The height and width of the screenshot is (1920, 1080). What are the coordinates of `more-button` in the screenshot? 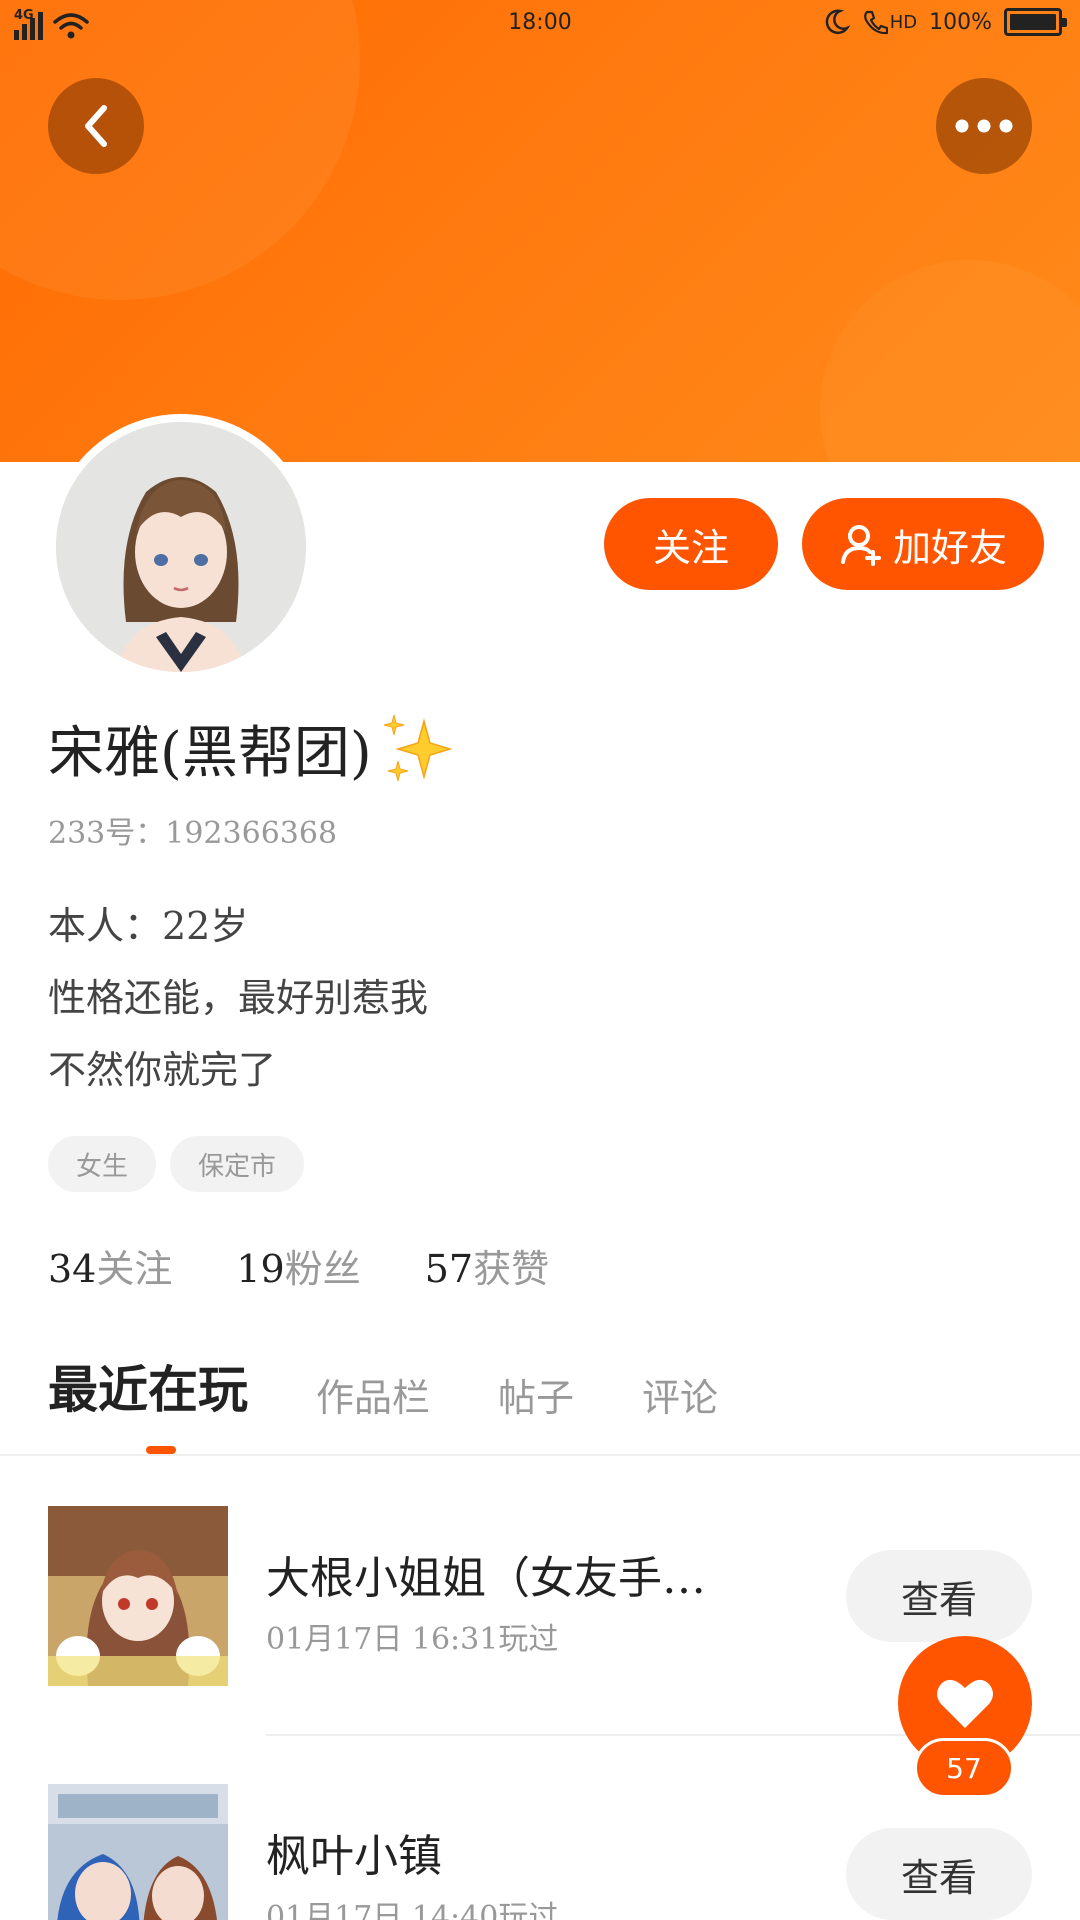 It's located at (984, 126).